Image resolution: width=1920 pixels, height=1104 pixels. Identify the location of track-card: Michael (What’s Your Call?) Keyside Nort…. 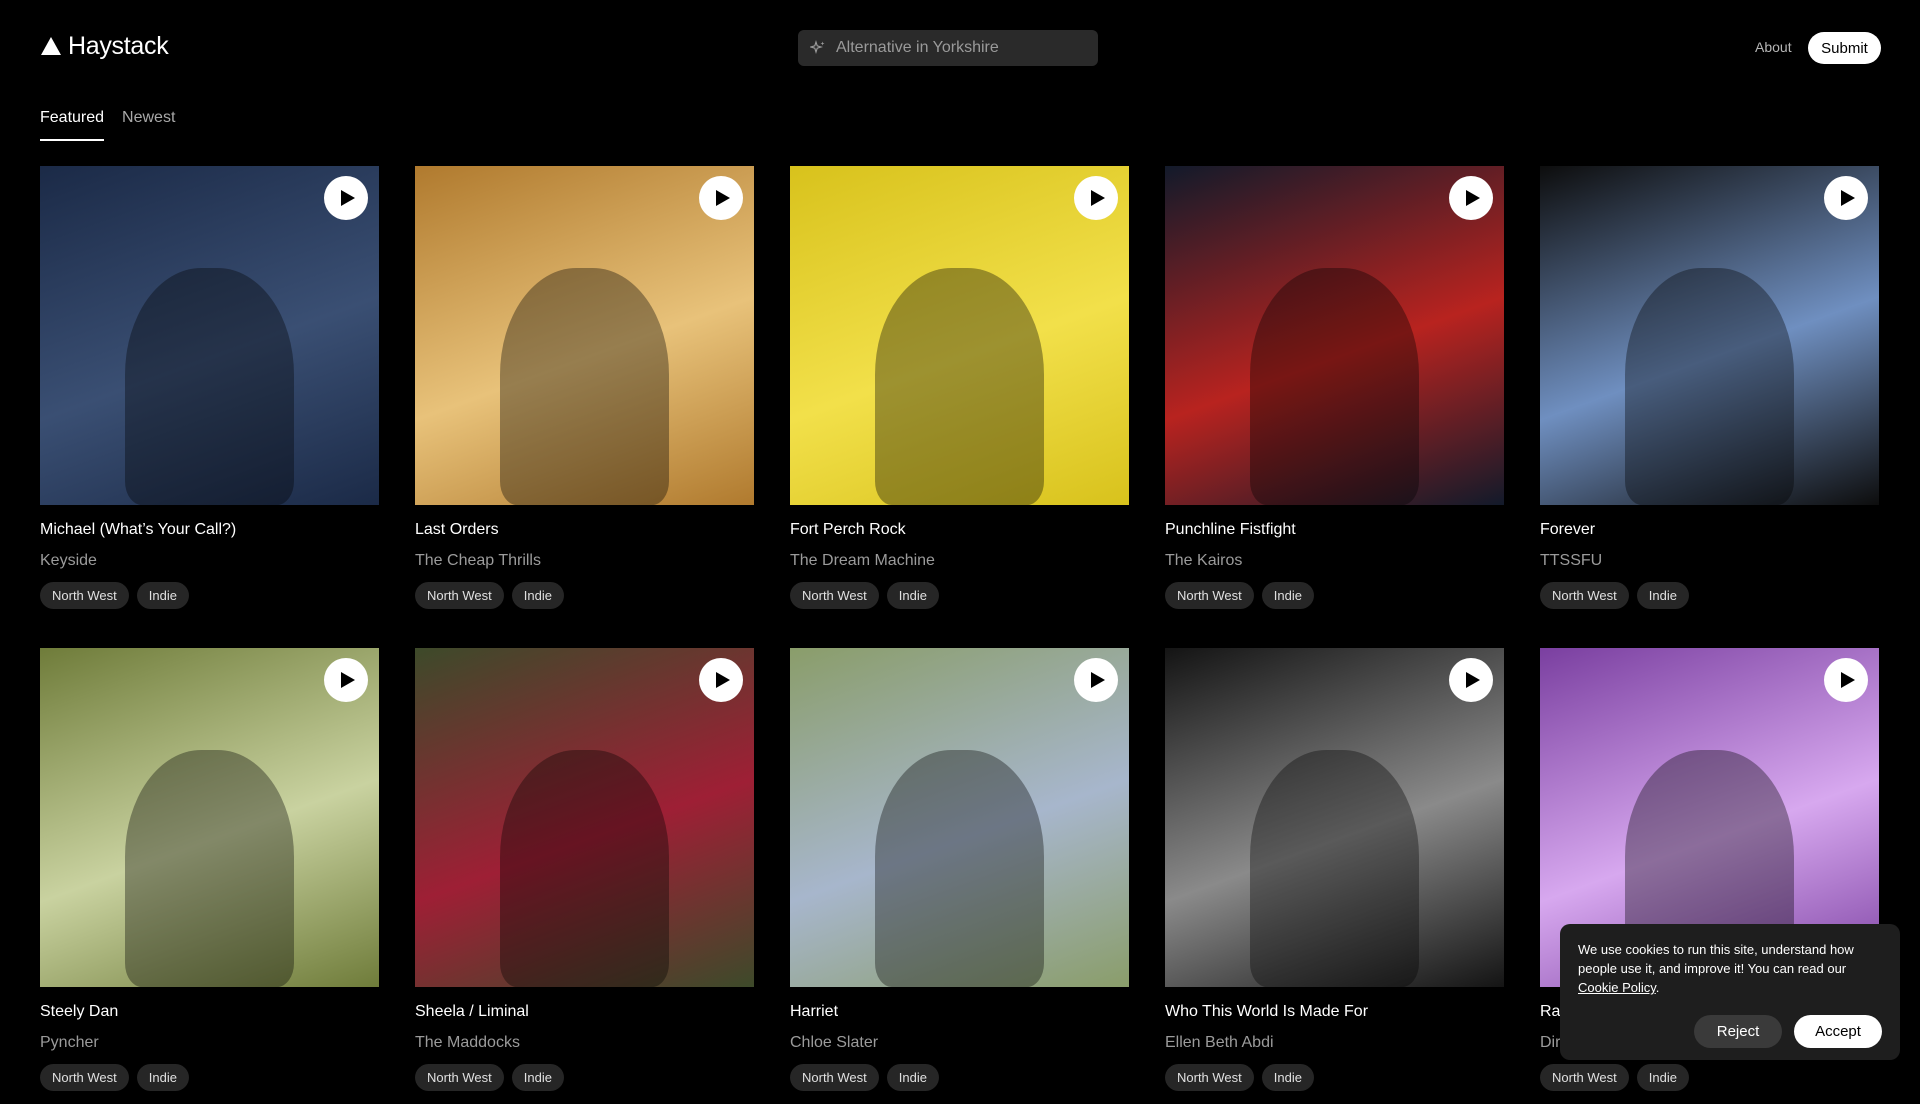
(209, 394).